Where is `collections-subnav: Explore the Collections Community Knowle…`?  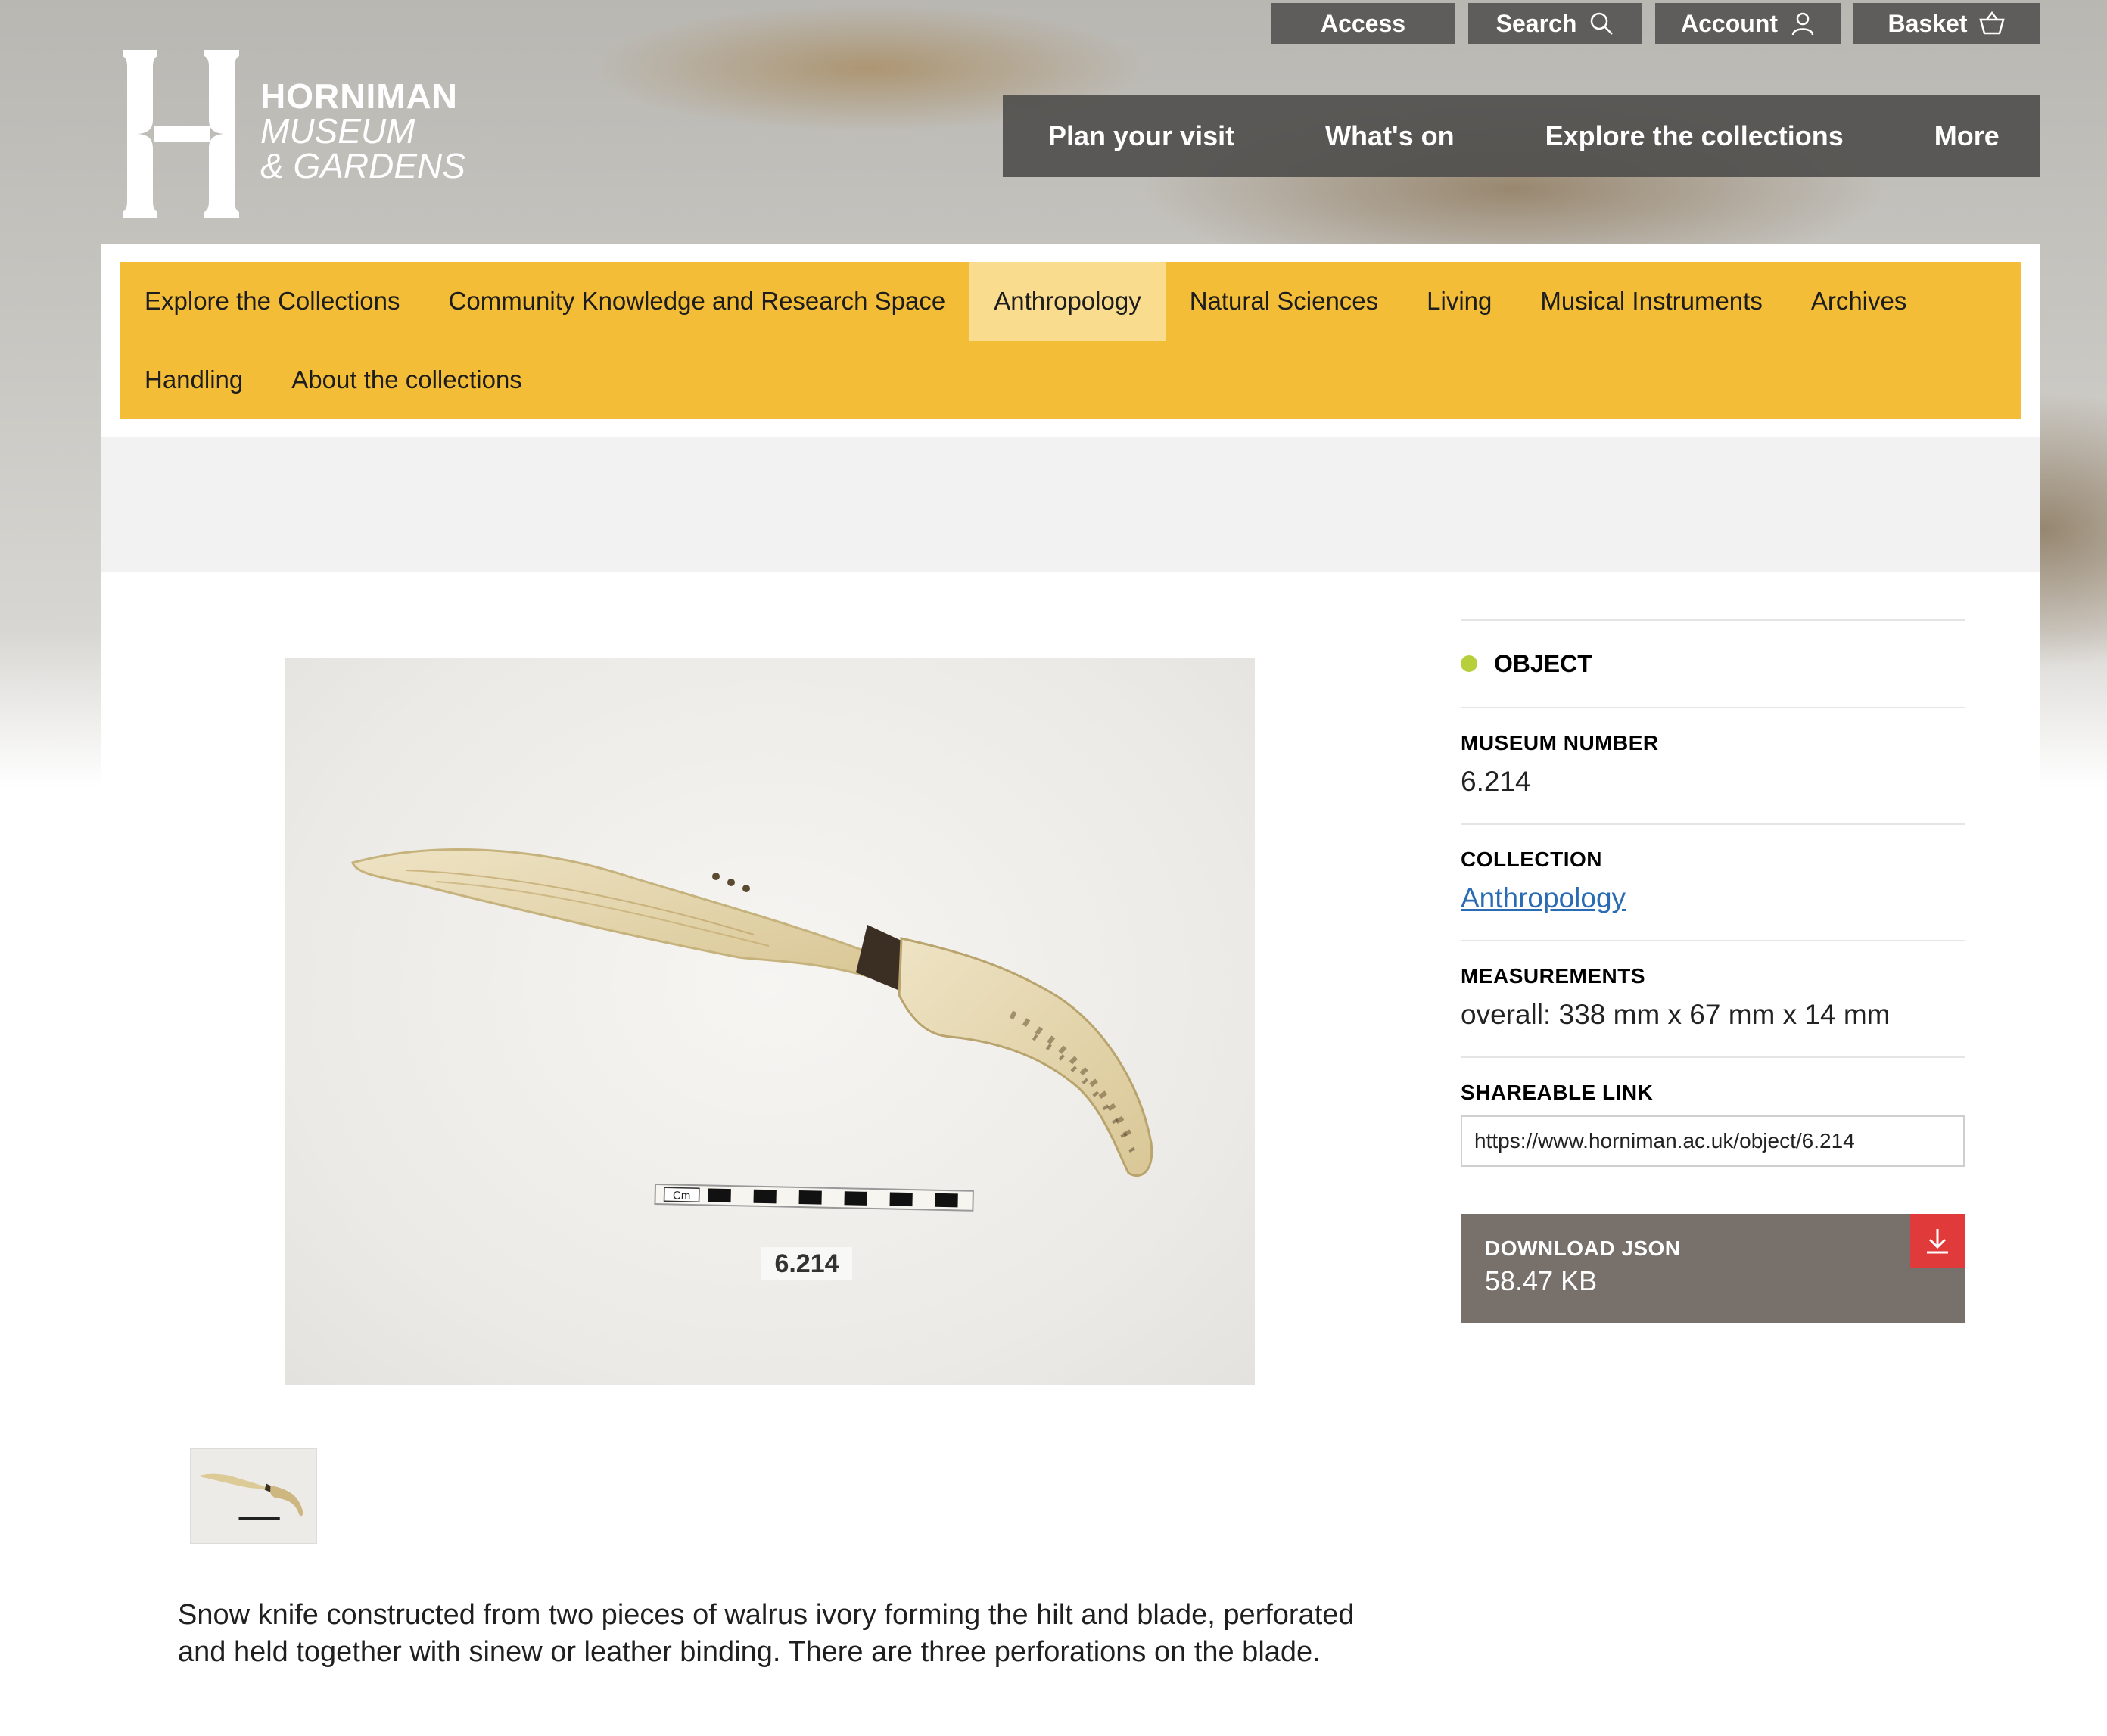 collections-subnav: Explore the Collections Community Knowle… is located at coordinates (1070, 340).